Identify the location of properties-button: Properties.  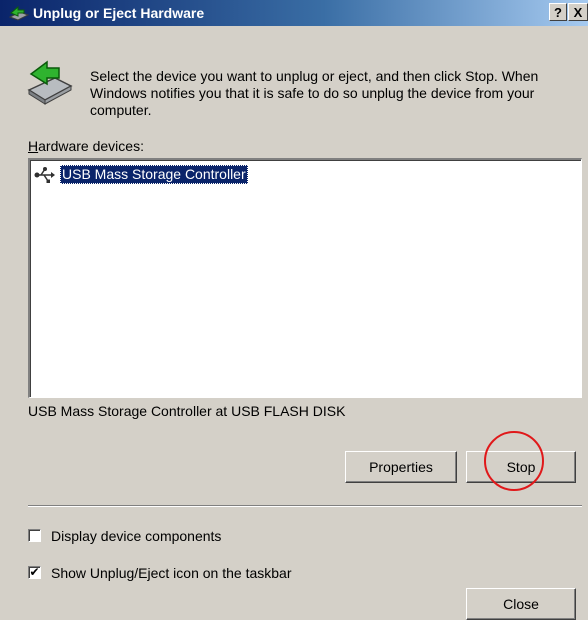
(401, 467).